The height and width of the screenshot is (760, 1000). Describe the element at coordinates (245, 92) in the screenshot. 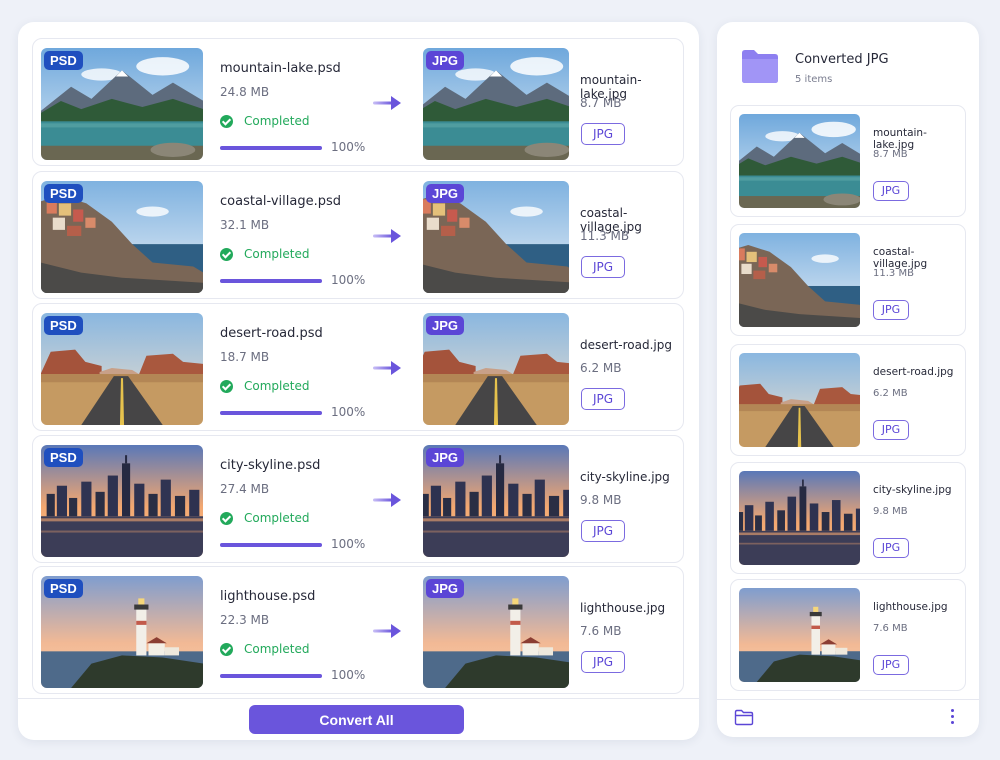

I see `source-filesize: 24.8 MB` at that location.